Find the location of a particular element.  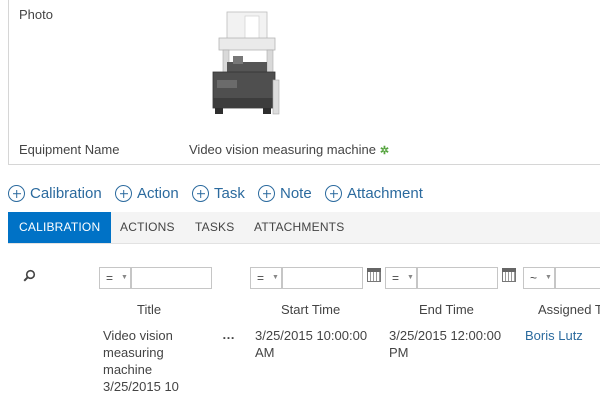

end-filter-operator: = ▼ is located at coordinates (401, 278).